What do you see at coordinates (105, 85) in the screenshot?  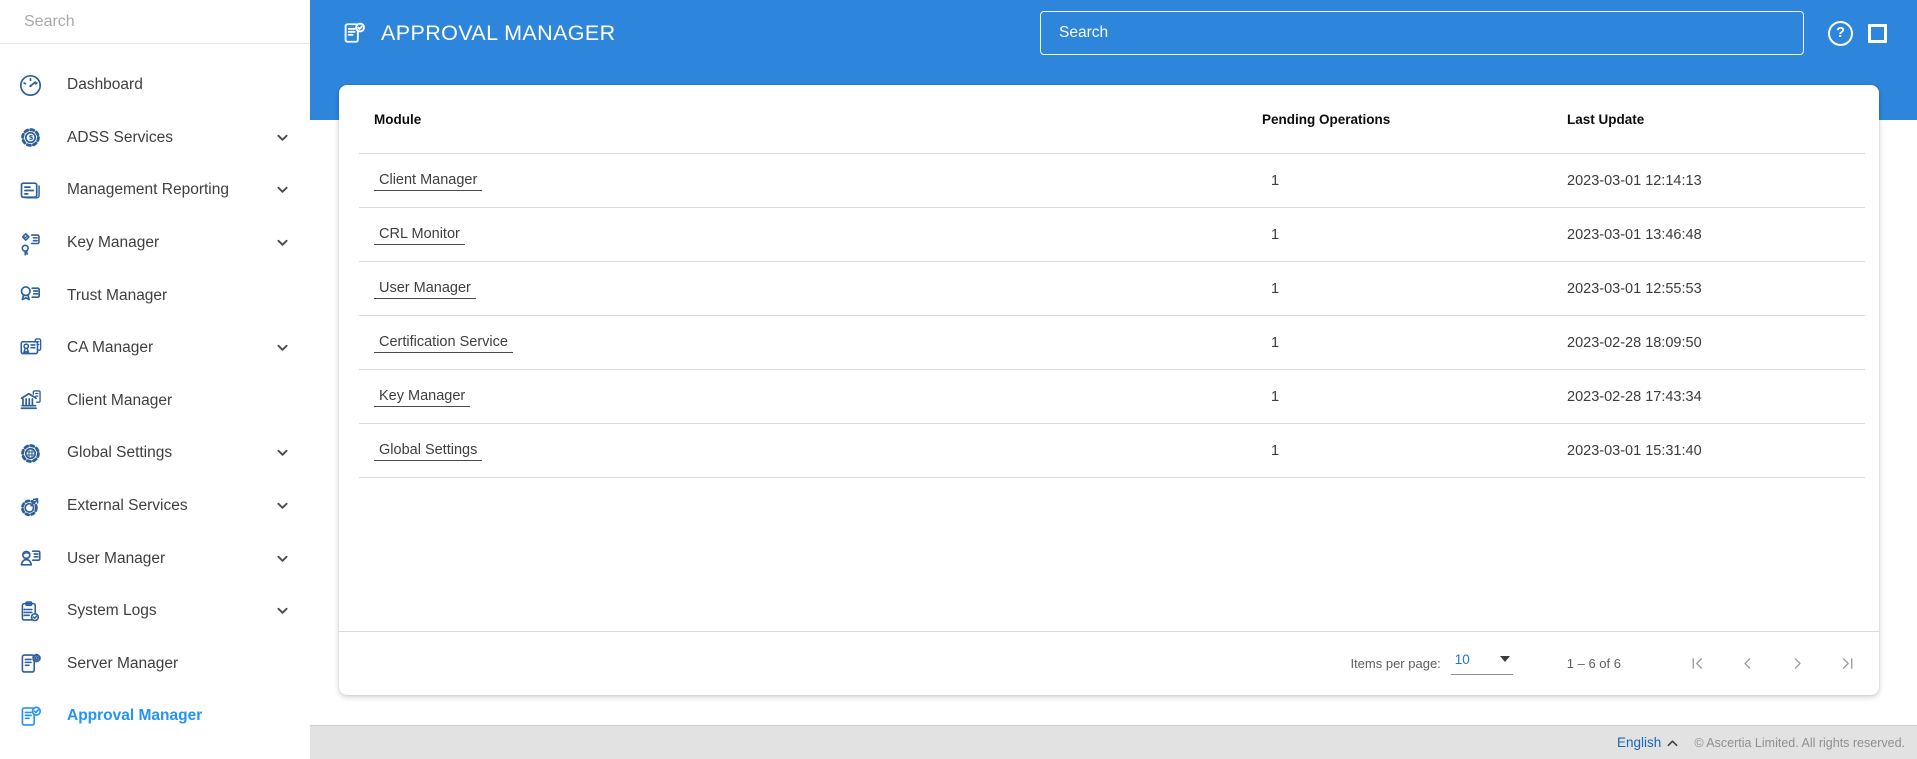 I see `sidebar-item-label: Dashboard` at bounding box center [105, 85].